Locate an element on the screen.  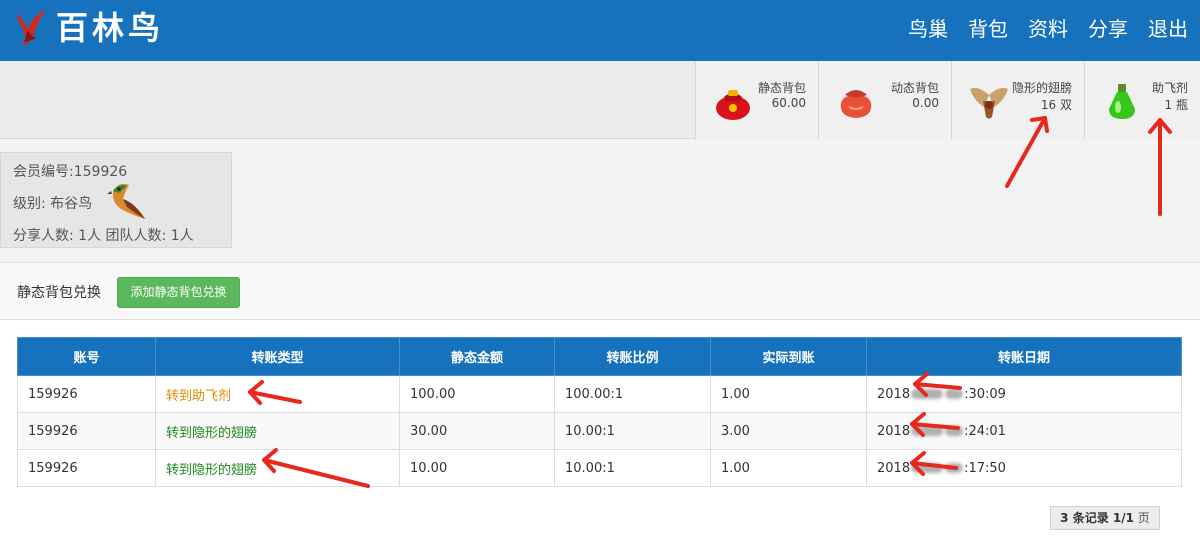
nav-profile: 资料 is located at coordinates (1048, 29).